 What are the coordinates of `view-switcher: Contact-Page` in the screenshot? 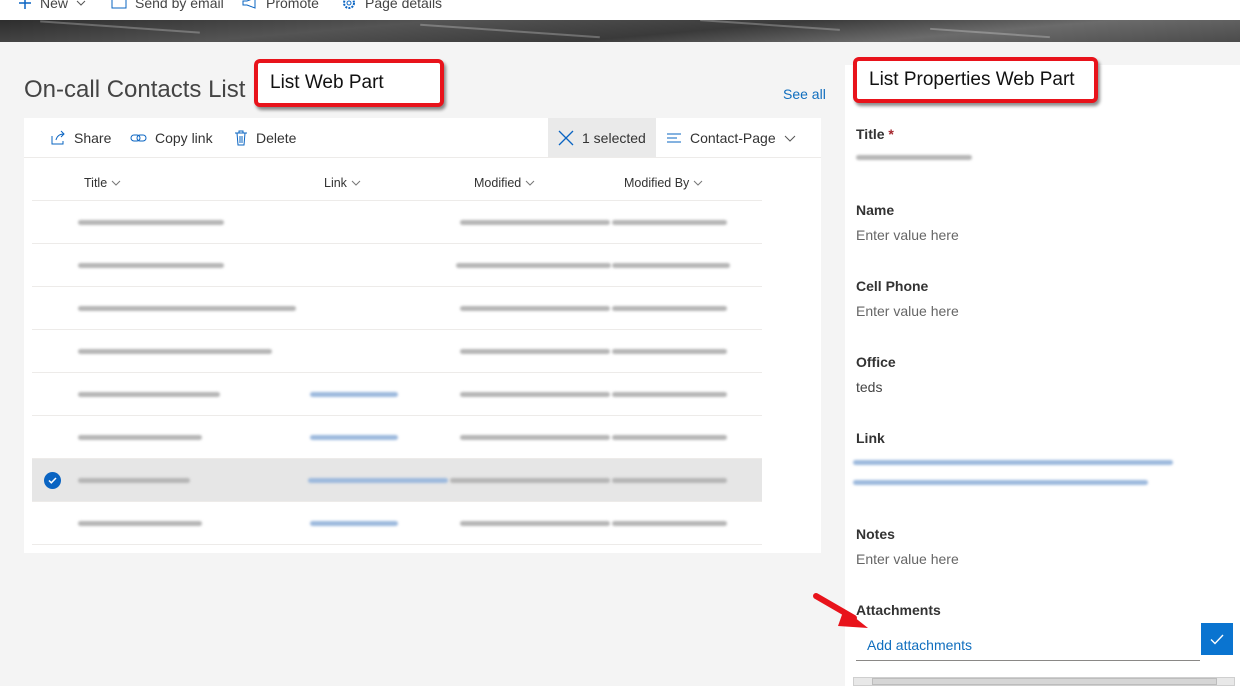 It's located at (738, 137).